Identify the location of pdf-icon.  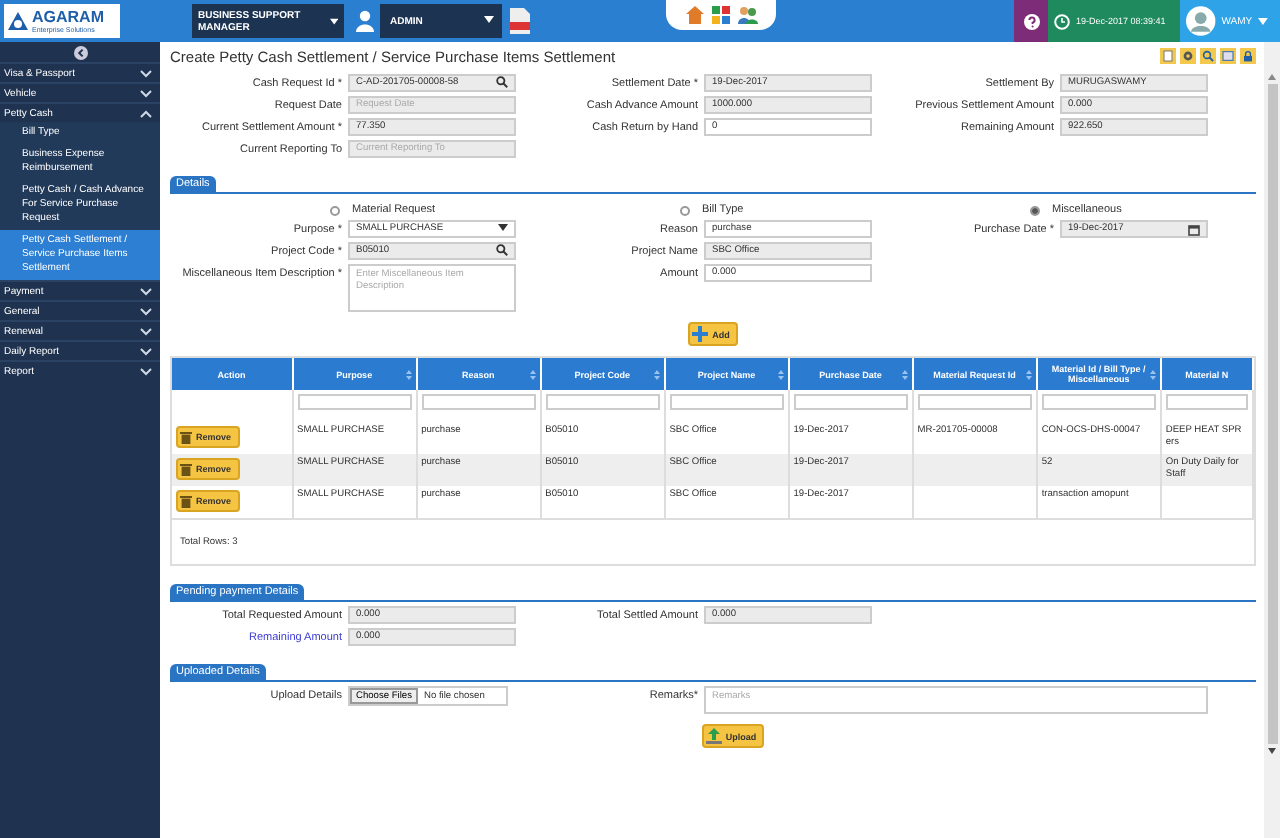
(520, 21).